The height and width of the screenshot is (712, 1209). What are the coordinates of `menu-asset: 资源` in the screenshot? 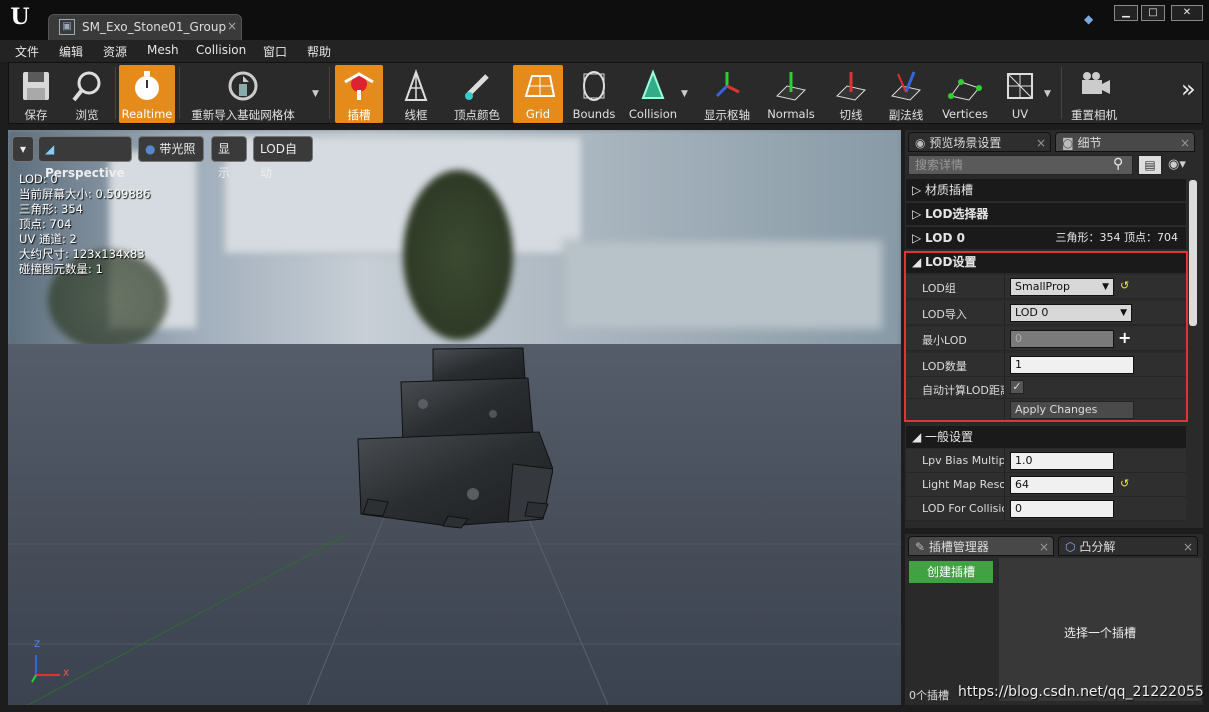 It's located at (115, 51).